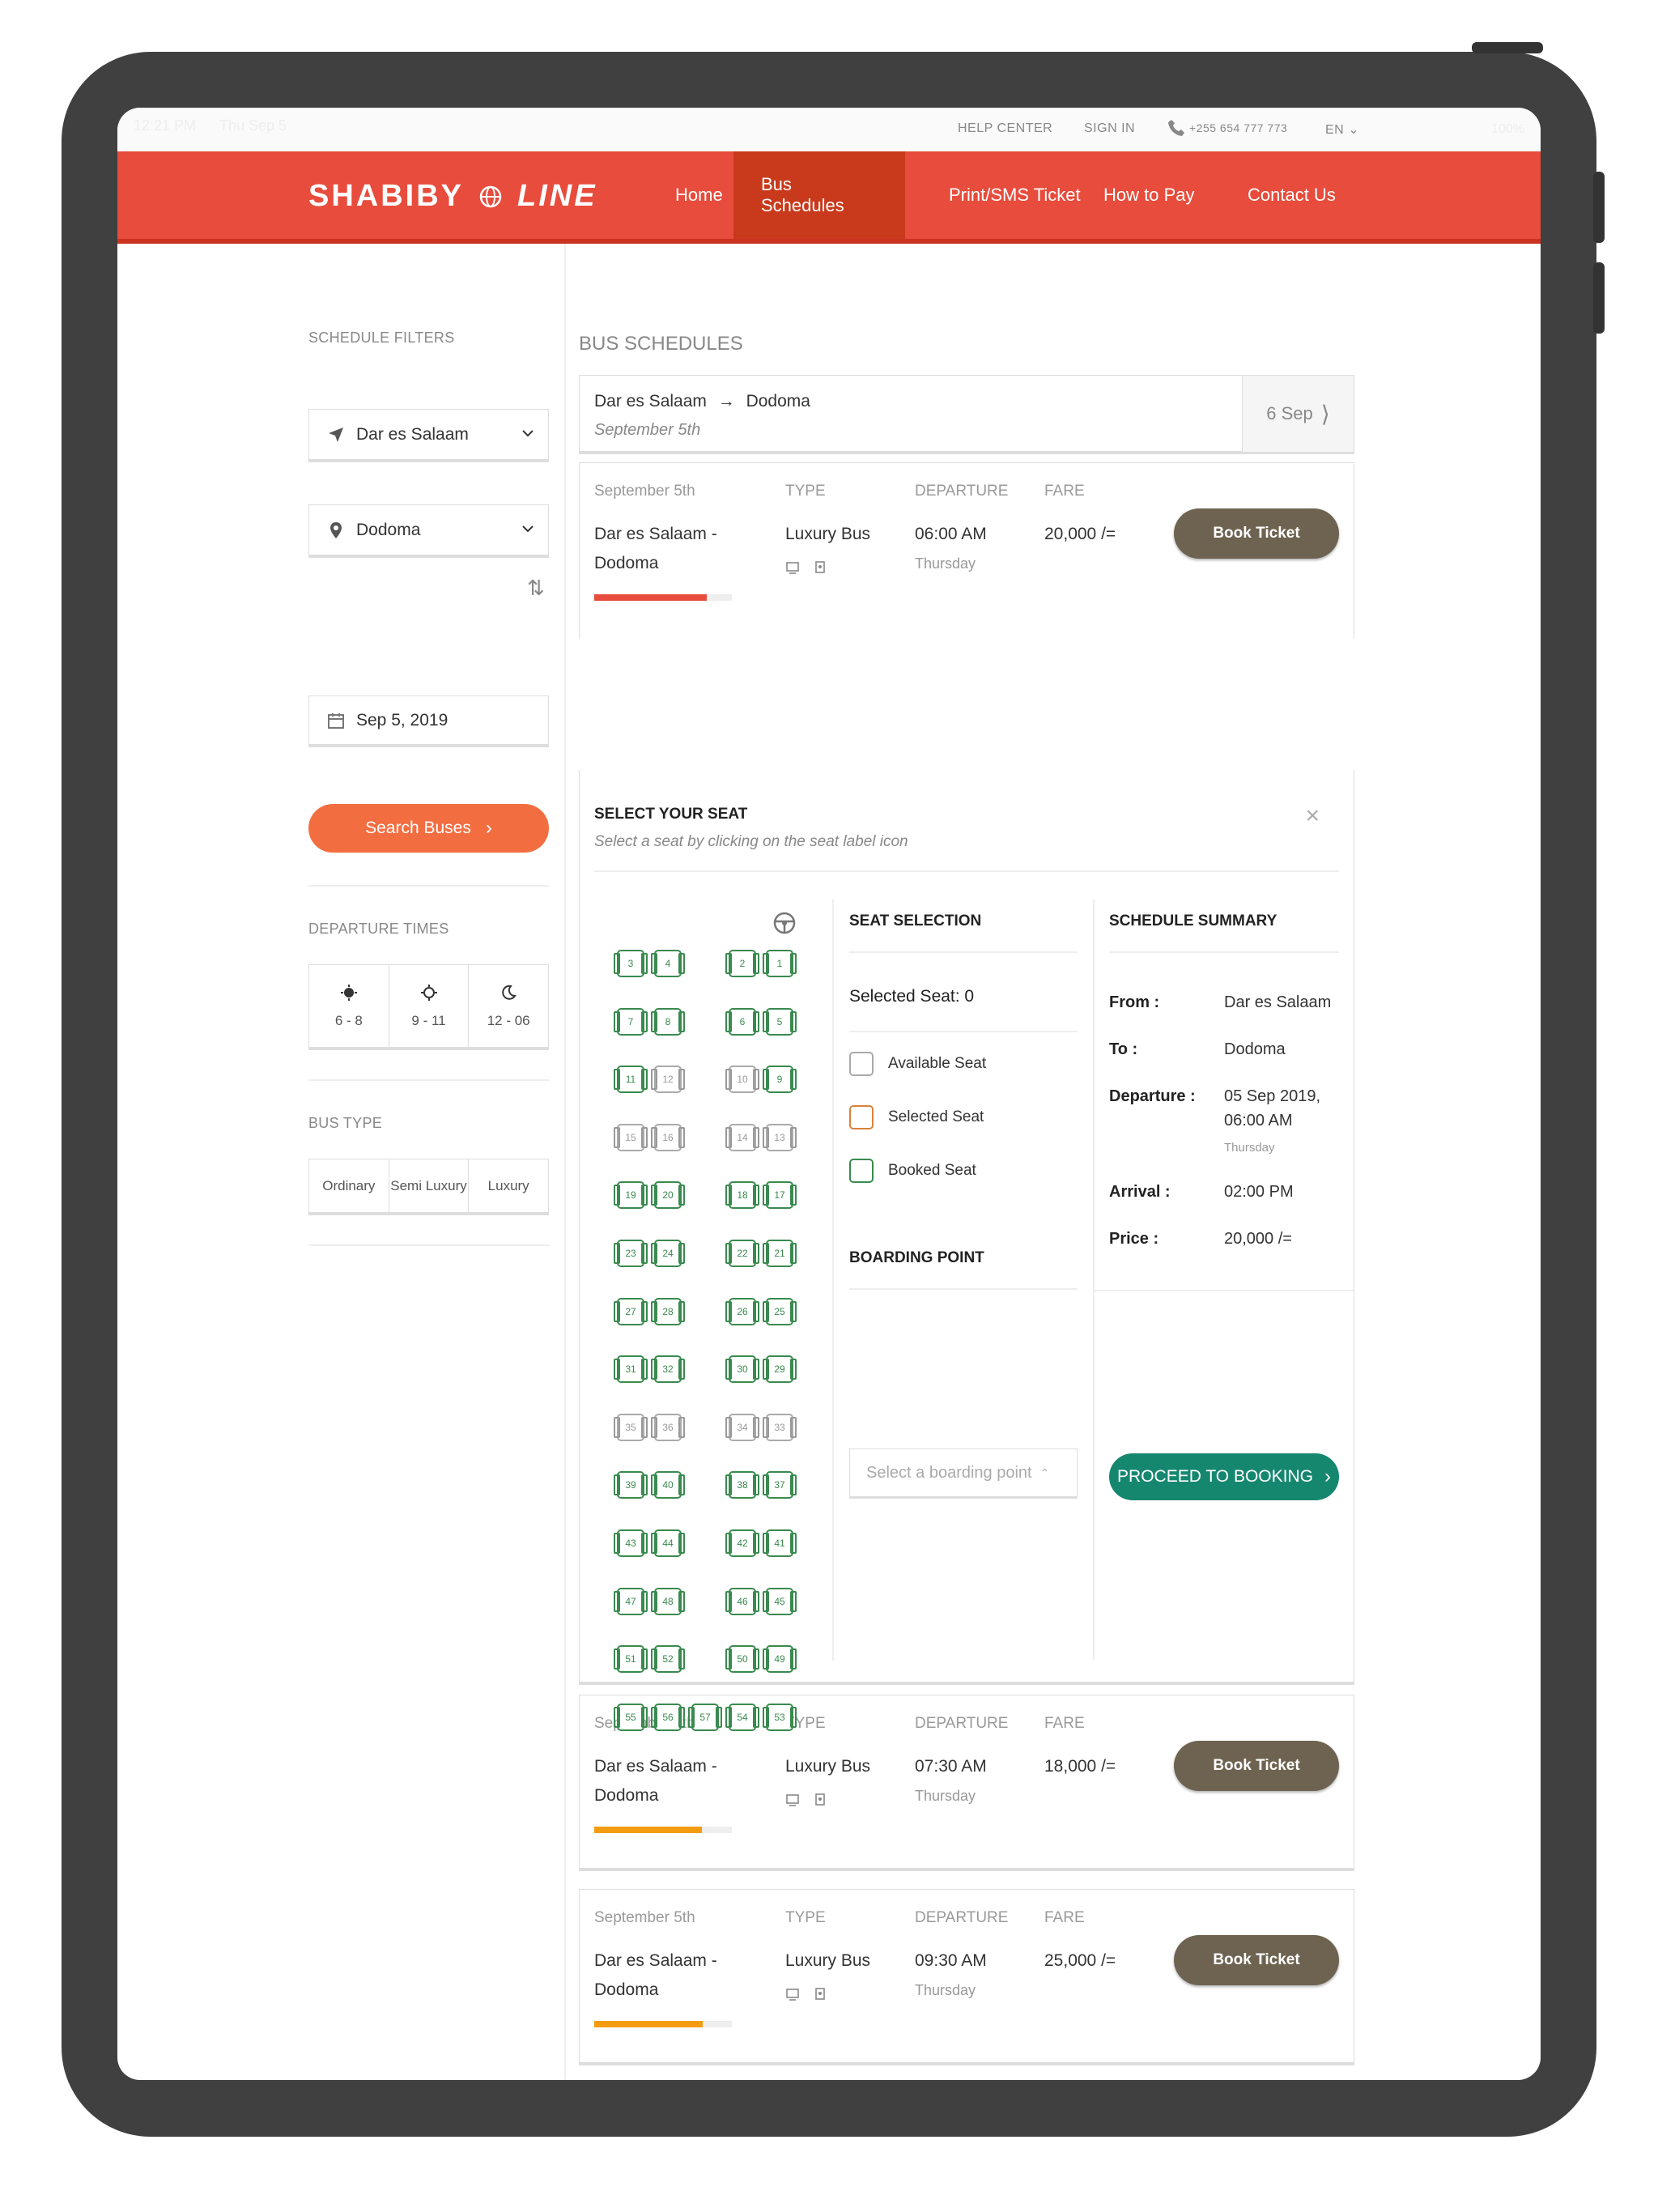 This screenshot has height=2212, width=1658. I want to click on seat-11: 11, so click(631, 1080).